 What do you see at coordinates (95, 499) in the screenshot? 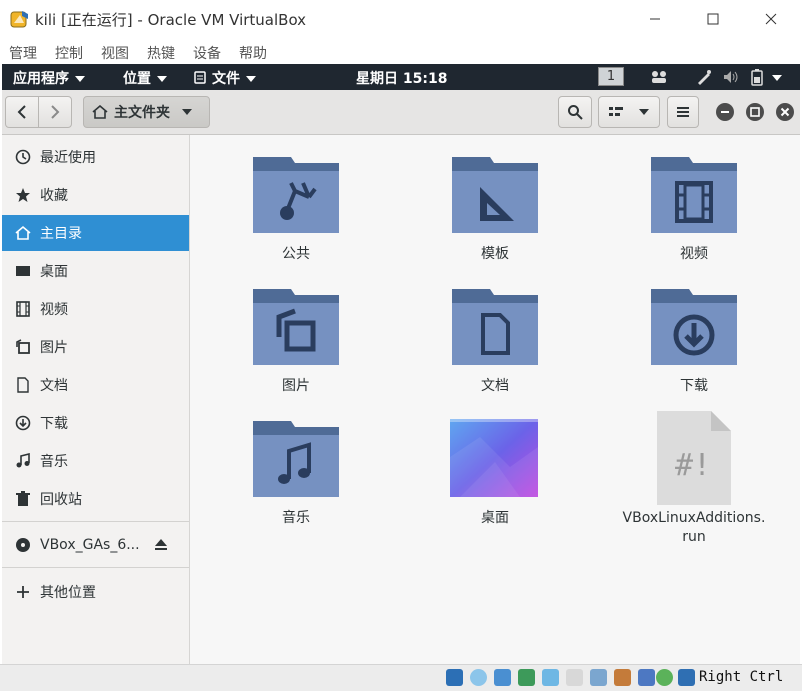
I see `sidebar-item-trash: 回收站` at bounding box center [95, 499].